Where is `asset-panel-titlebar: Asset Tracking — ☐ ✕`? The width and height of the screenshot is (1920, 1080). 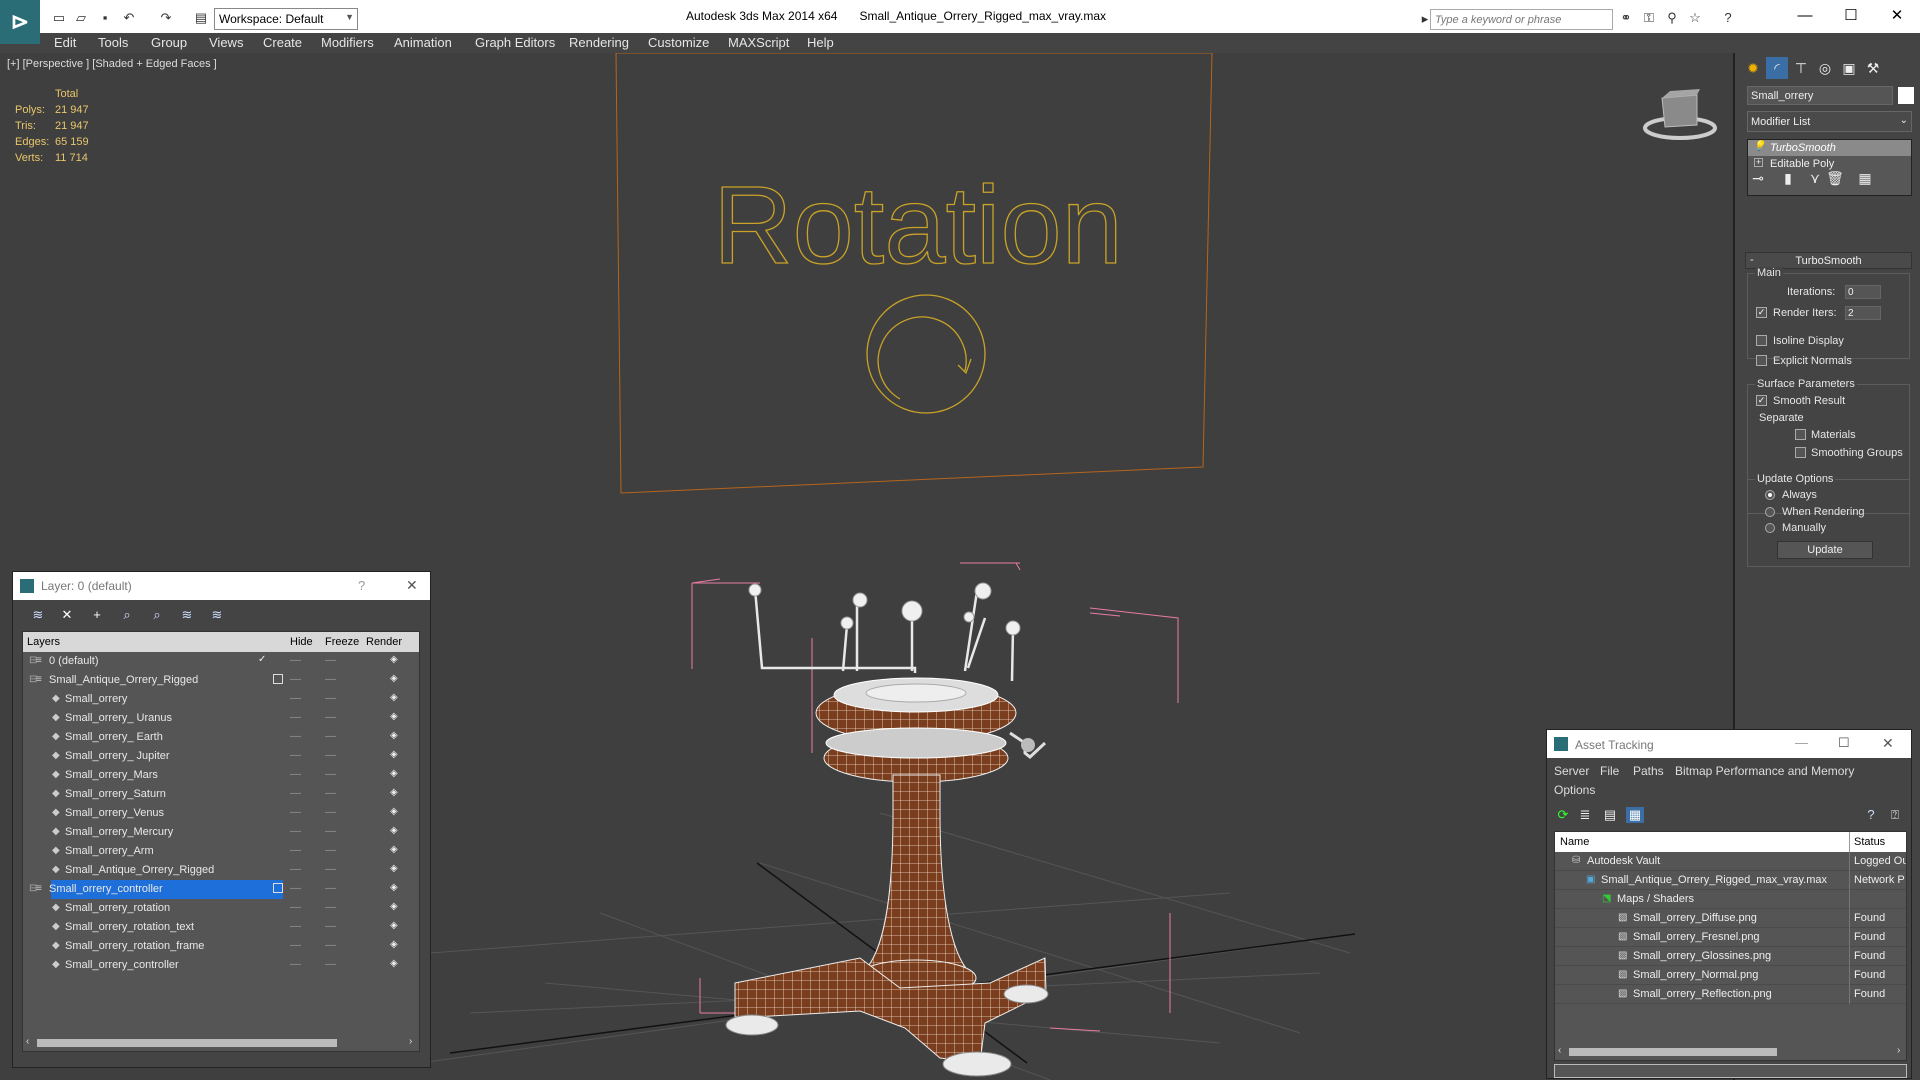
asset-panel-titlebar: Asset Tracking — ☐ ✕ is located at coordinates (1729, 744).